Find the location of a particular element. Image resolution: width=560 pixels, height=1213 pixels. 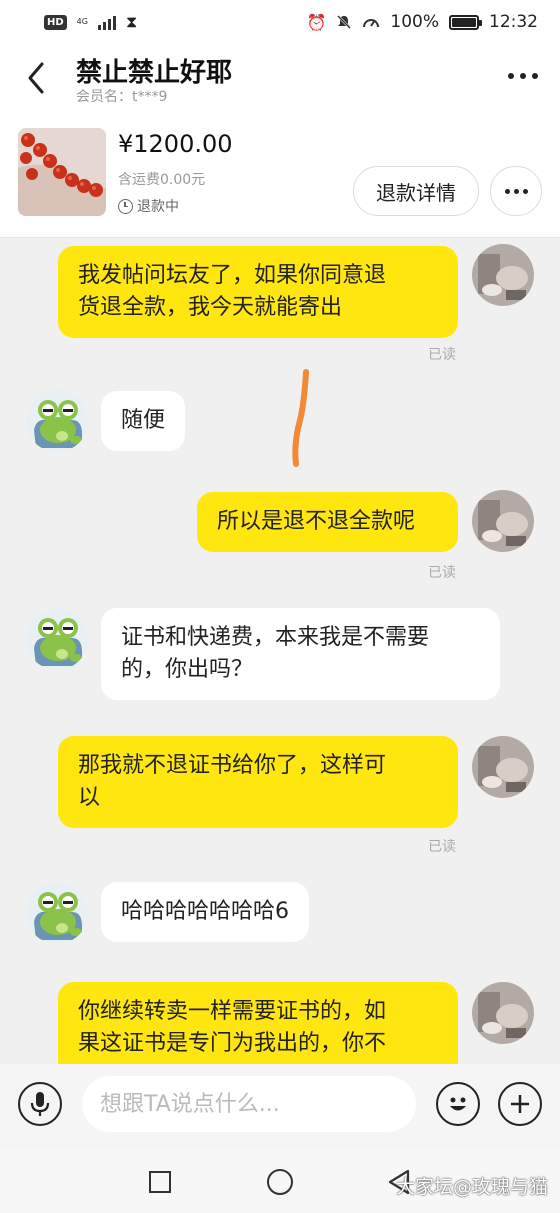

nav-home-icon is located at coordinates (280, 1182).